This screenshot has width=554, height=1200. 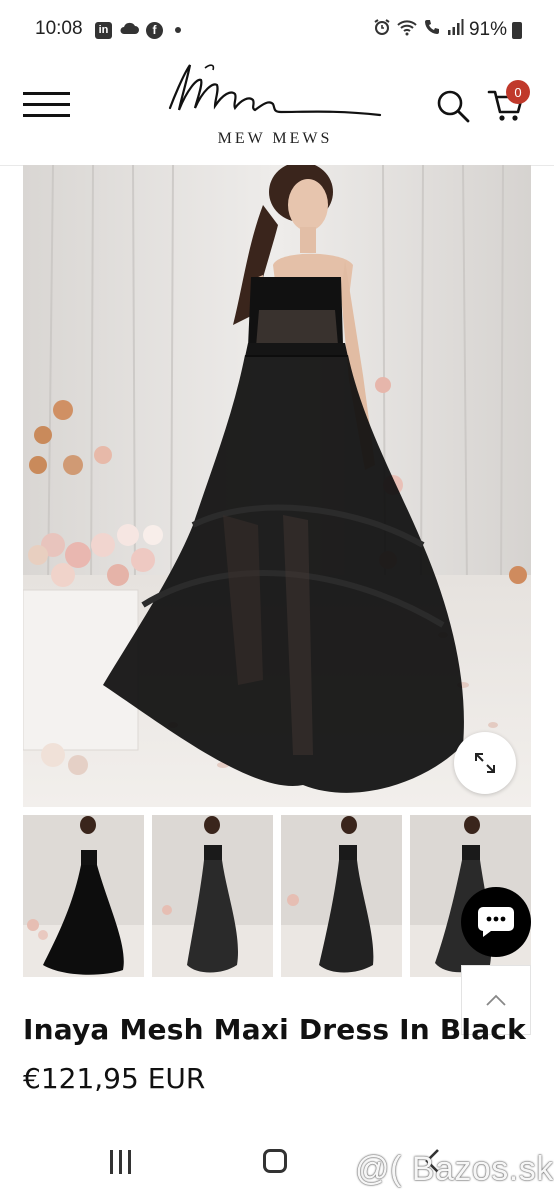 What do you see at coordinates (382, 30) in the screenshot?
I see `alarm-icon` at bounding box center [382, 30].